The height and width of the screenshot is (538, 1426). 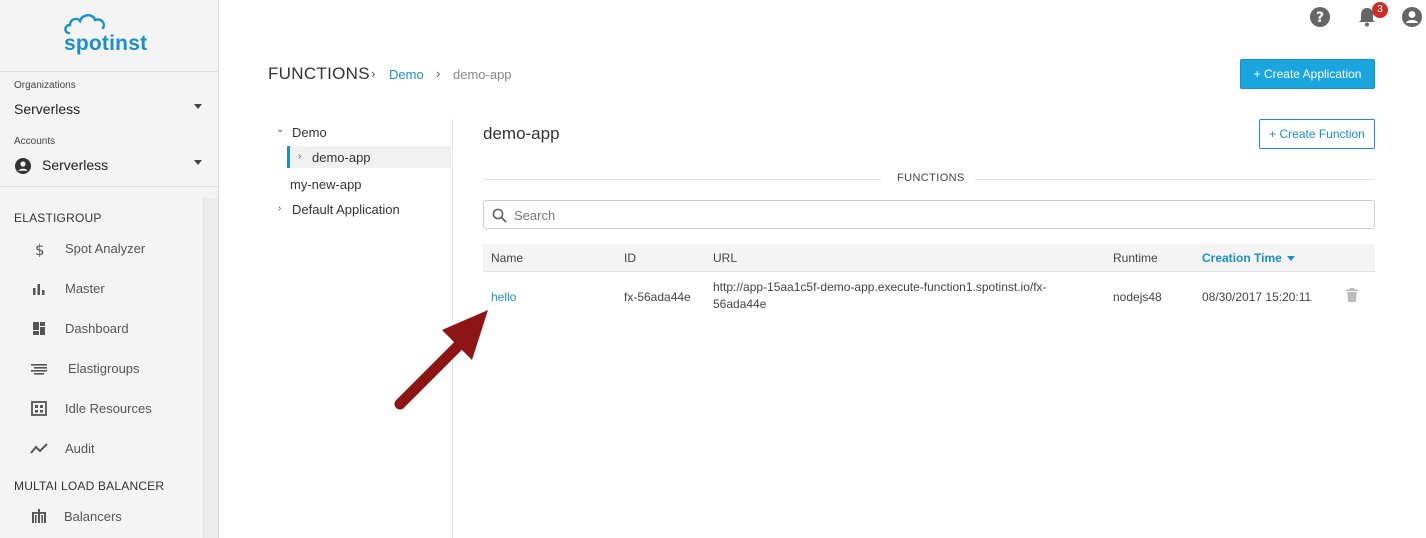 What do you see at coordinates (319, 73) in the screenshot?
I see `breadcrumb-root: FUNCTIONS` at bounding box center [319, 73].